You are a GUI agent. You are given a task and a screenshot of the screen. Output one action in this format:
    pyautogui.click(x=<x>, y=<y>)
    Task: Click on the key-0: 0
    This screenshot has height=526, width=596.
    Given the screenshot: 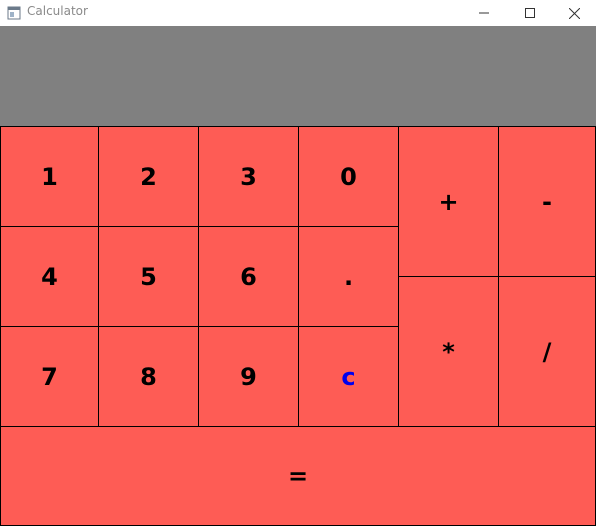 What is the action you would take?
    pyautogui.click(x=348, y=176)
    